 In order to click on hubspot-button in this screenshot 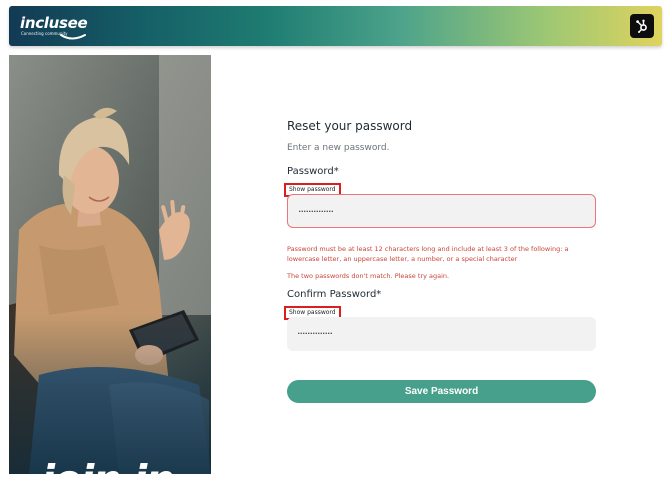, I will do `click(642, 26)`.